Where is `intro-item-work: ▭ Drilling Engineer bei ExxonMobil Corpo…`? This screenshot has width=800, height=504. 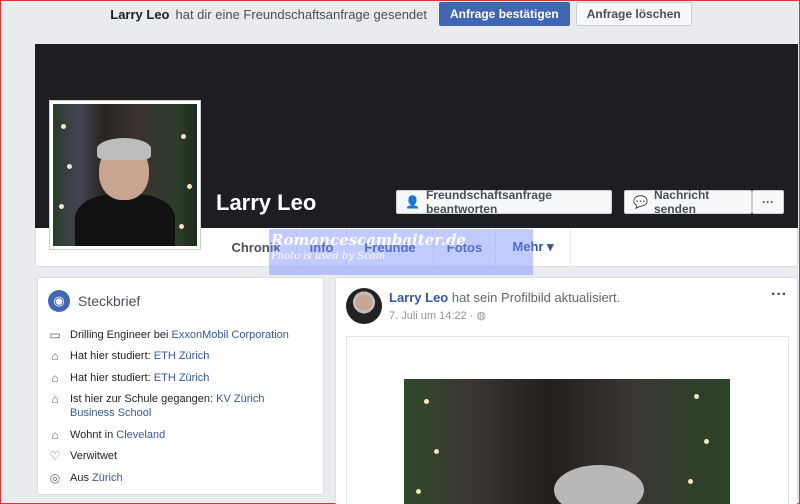
intro-item-work: ▭ Drilling Engineer bei ExxonMobil Corpo… is located at coordinates (169, 335).